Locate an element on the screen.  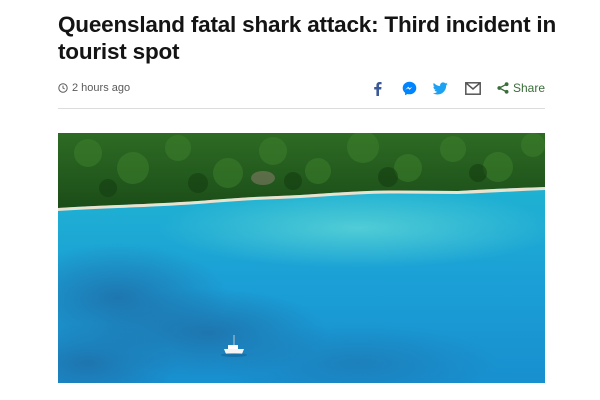
meta-divider is located at coordinates (301, 108).